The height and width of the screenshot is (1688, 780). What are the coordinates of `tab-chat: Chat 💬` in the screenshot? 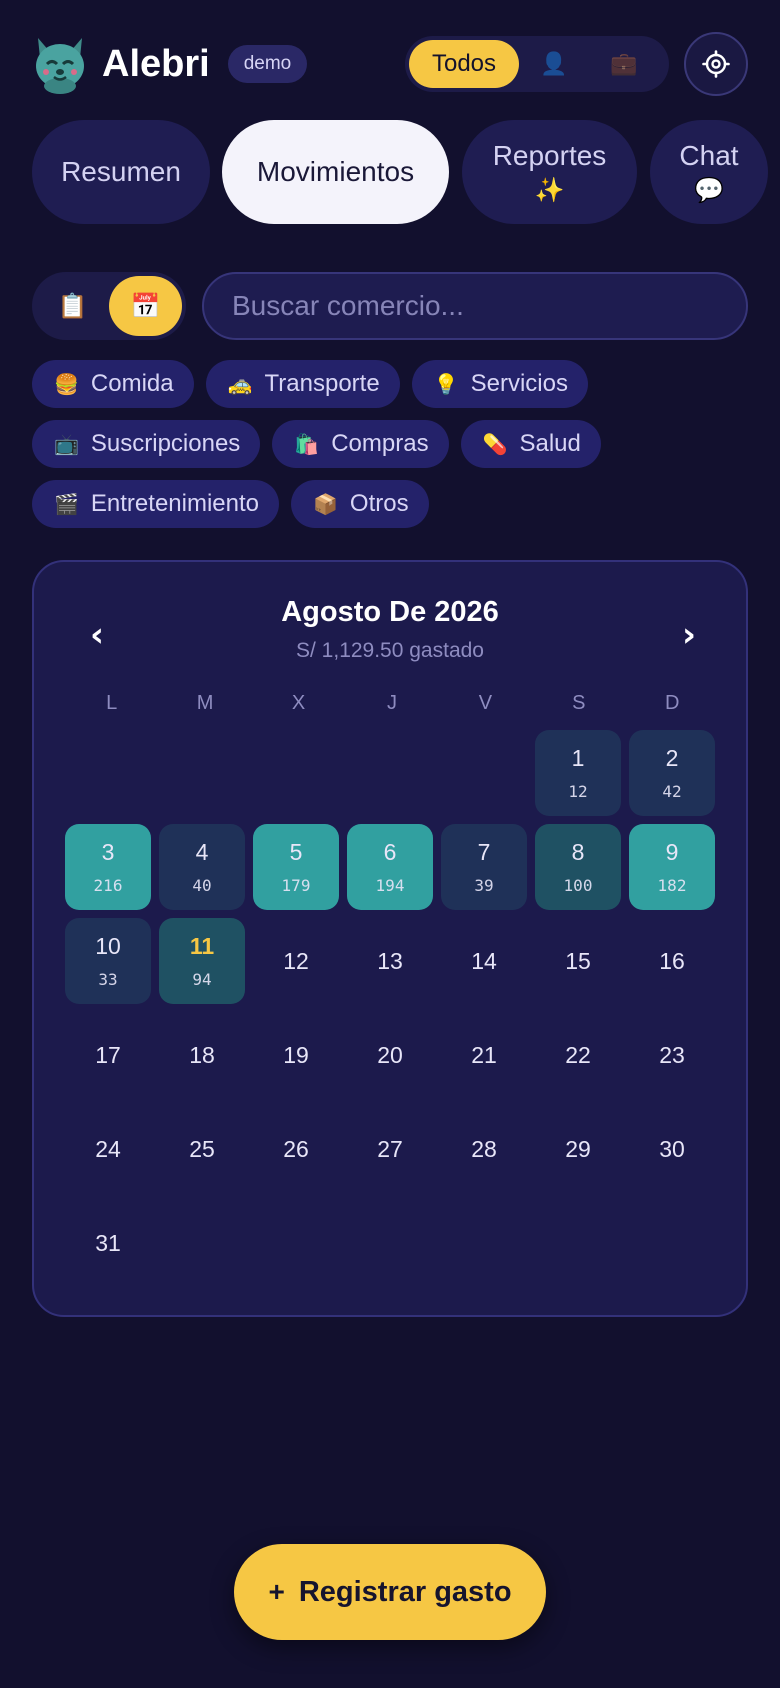 It's located at (709, 172).